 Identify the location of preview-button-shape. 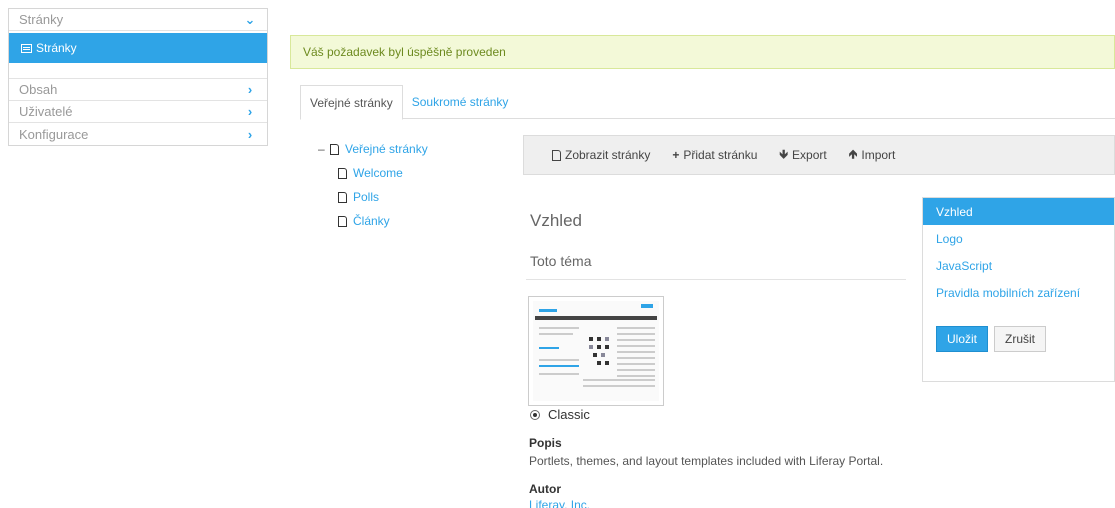
(647, 306).